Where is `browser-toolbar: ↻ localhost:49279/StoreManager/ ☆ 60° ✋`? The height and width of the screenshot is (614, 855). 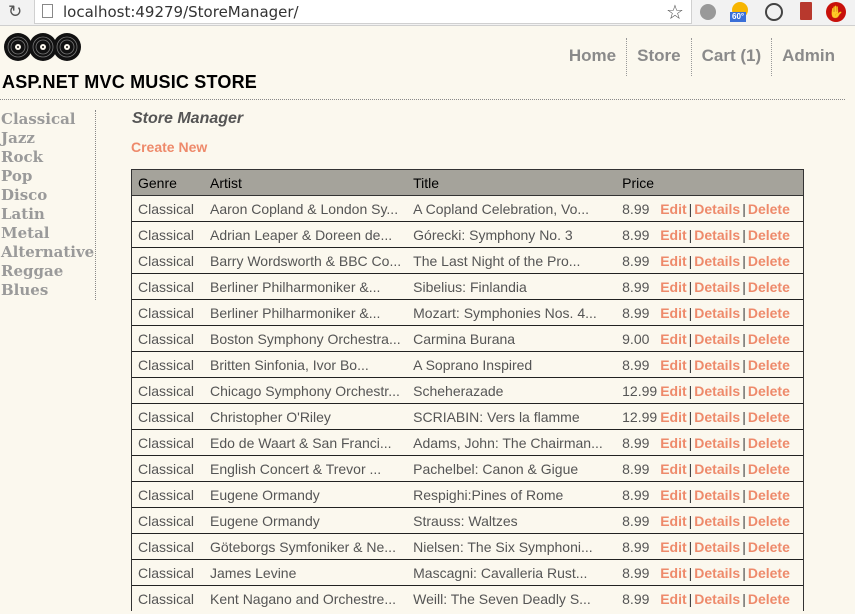
browser-toolbar: ↻ localhost:49279/StoreManager/ ☆ 60° ✋ is located at coordinates (427, 13).